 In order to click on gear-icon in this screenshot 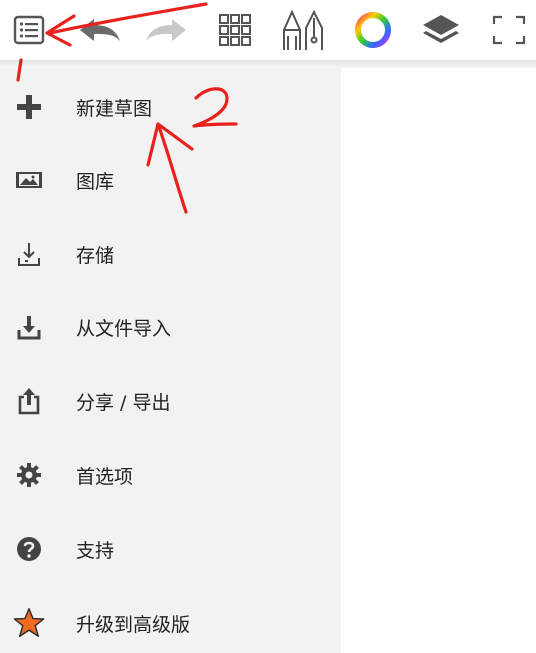, I will do `click(29, 475)`.